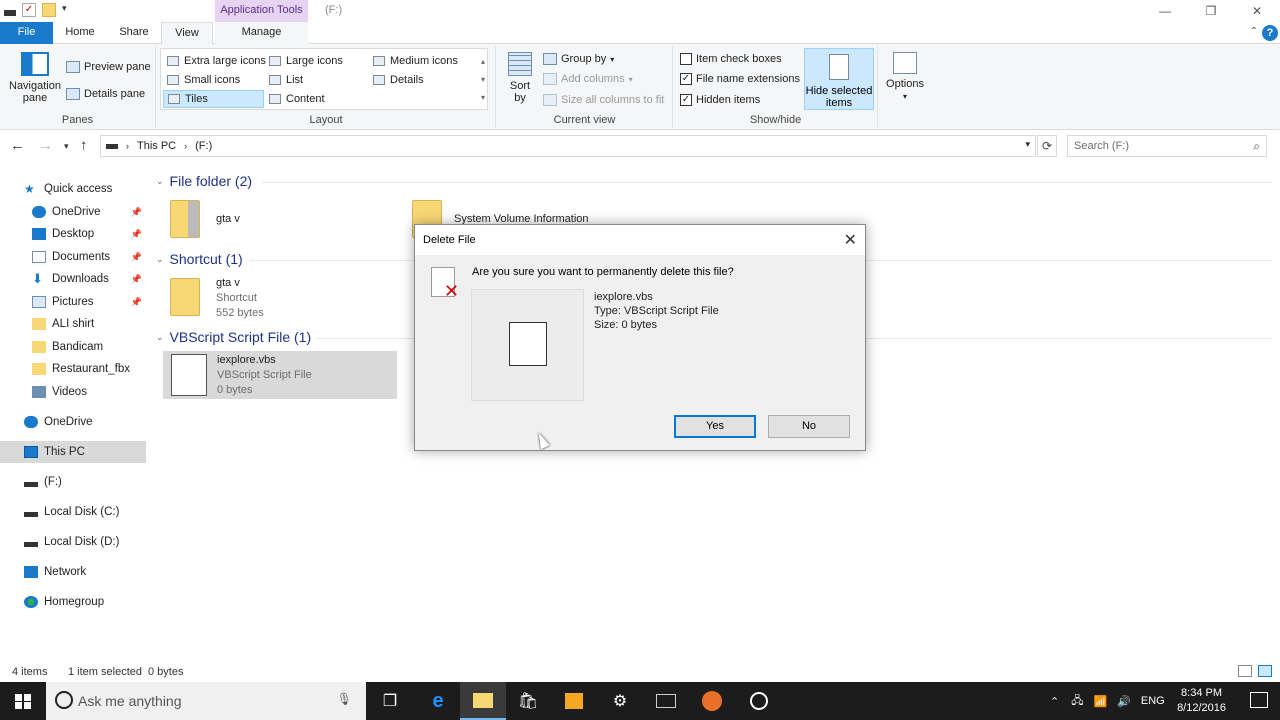 The image size is (1280, 720). I want to click on options-button: Options ▾, so click(905, 77).